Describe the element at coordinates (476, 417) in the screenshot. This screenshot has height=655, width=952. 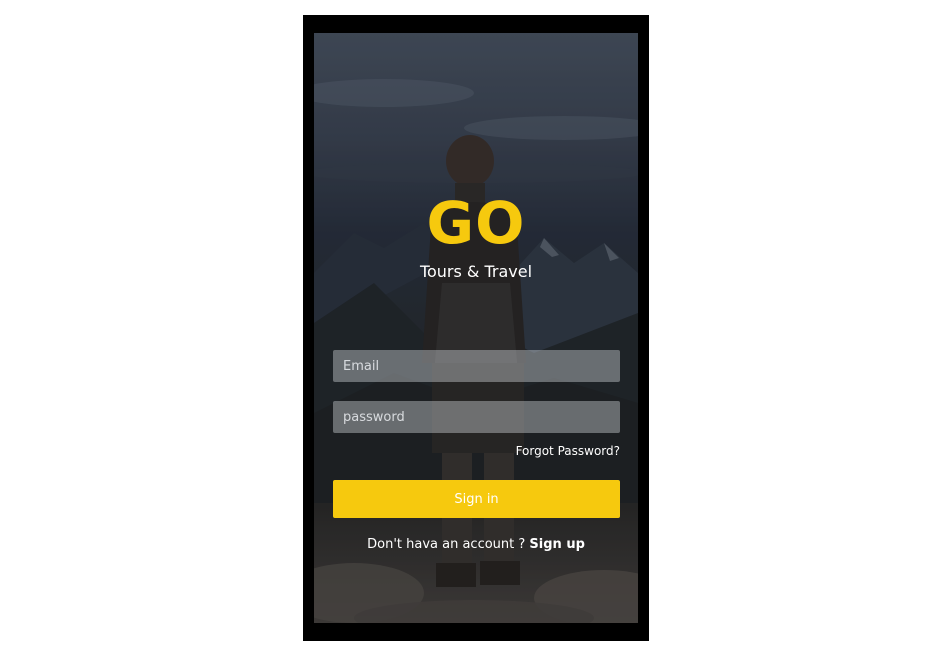
I see `password-input` at that location.